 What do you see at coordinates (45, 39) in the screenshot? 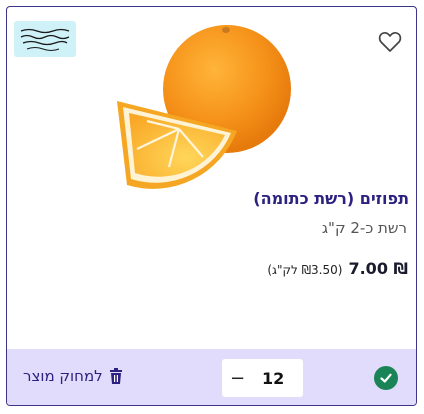
I see `kosher-logo` at bounding box center [45, 39].